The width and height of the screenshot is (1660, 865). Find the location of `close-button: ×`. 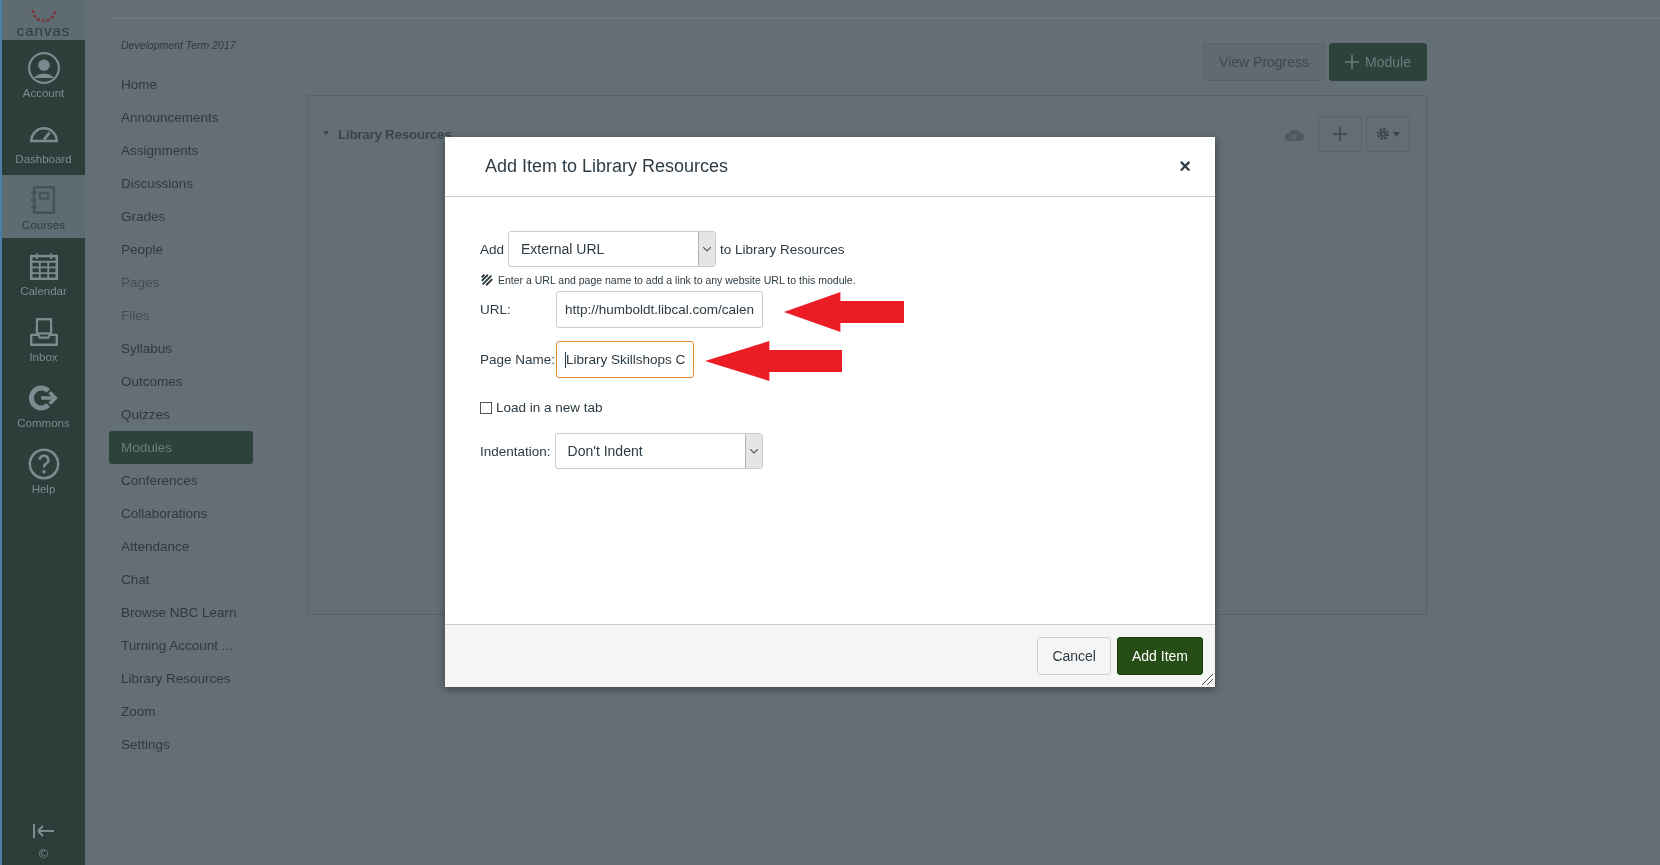

close-button: × is located at coordinates (1185, 166).